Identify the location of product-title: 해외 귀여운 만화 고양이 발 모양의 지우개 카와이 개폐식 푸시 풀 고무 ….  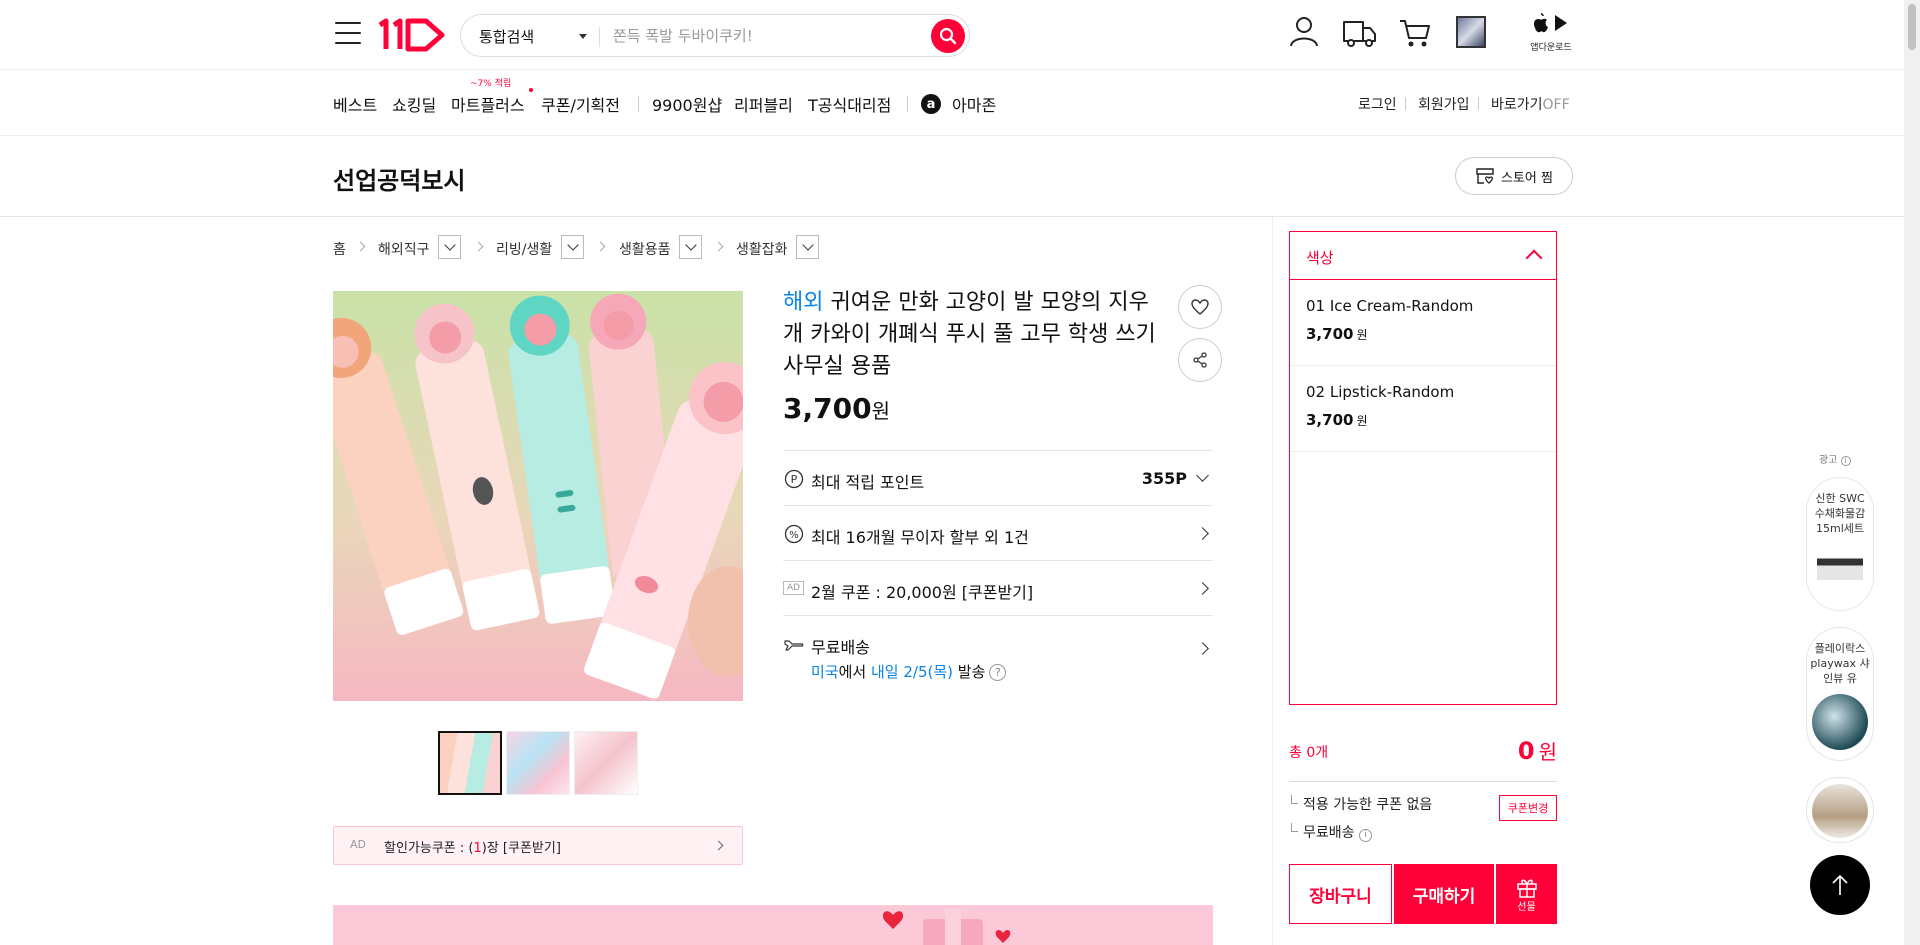
(970, 335).